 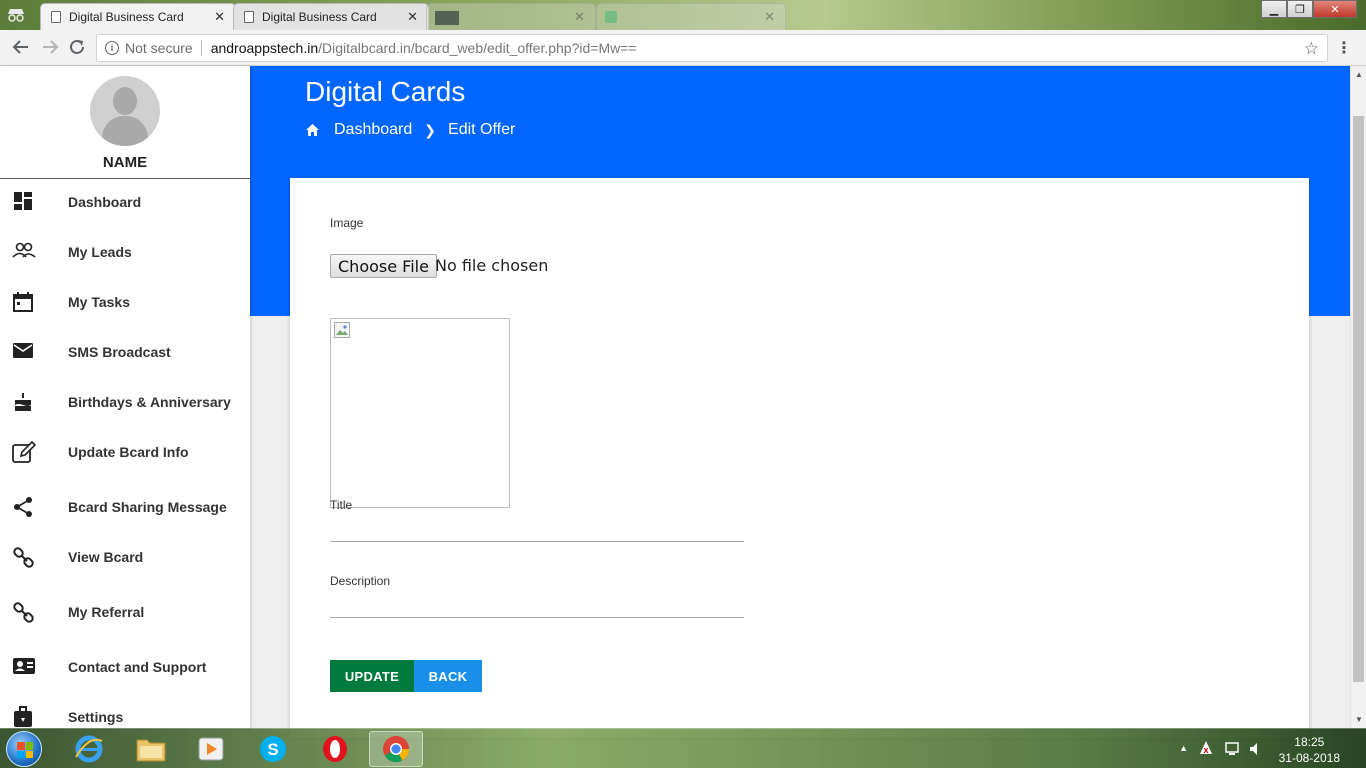 I want to click on scroll-down-icon: ▼, so click(x=1359, y=719).